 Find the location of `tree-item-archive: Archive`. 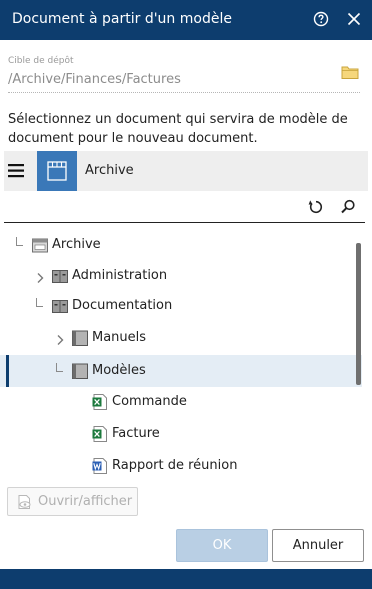

tree-item-archive: Archive is located at coordinates (181, 245).